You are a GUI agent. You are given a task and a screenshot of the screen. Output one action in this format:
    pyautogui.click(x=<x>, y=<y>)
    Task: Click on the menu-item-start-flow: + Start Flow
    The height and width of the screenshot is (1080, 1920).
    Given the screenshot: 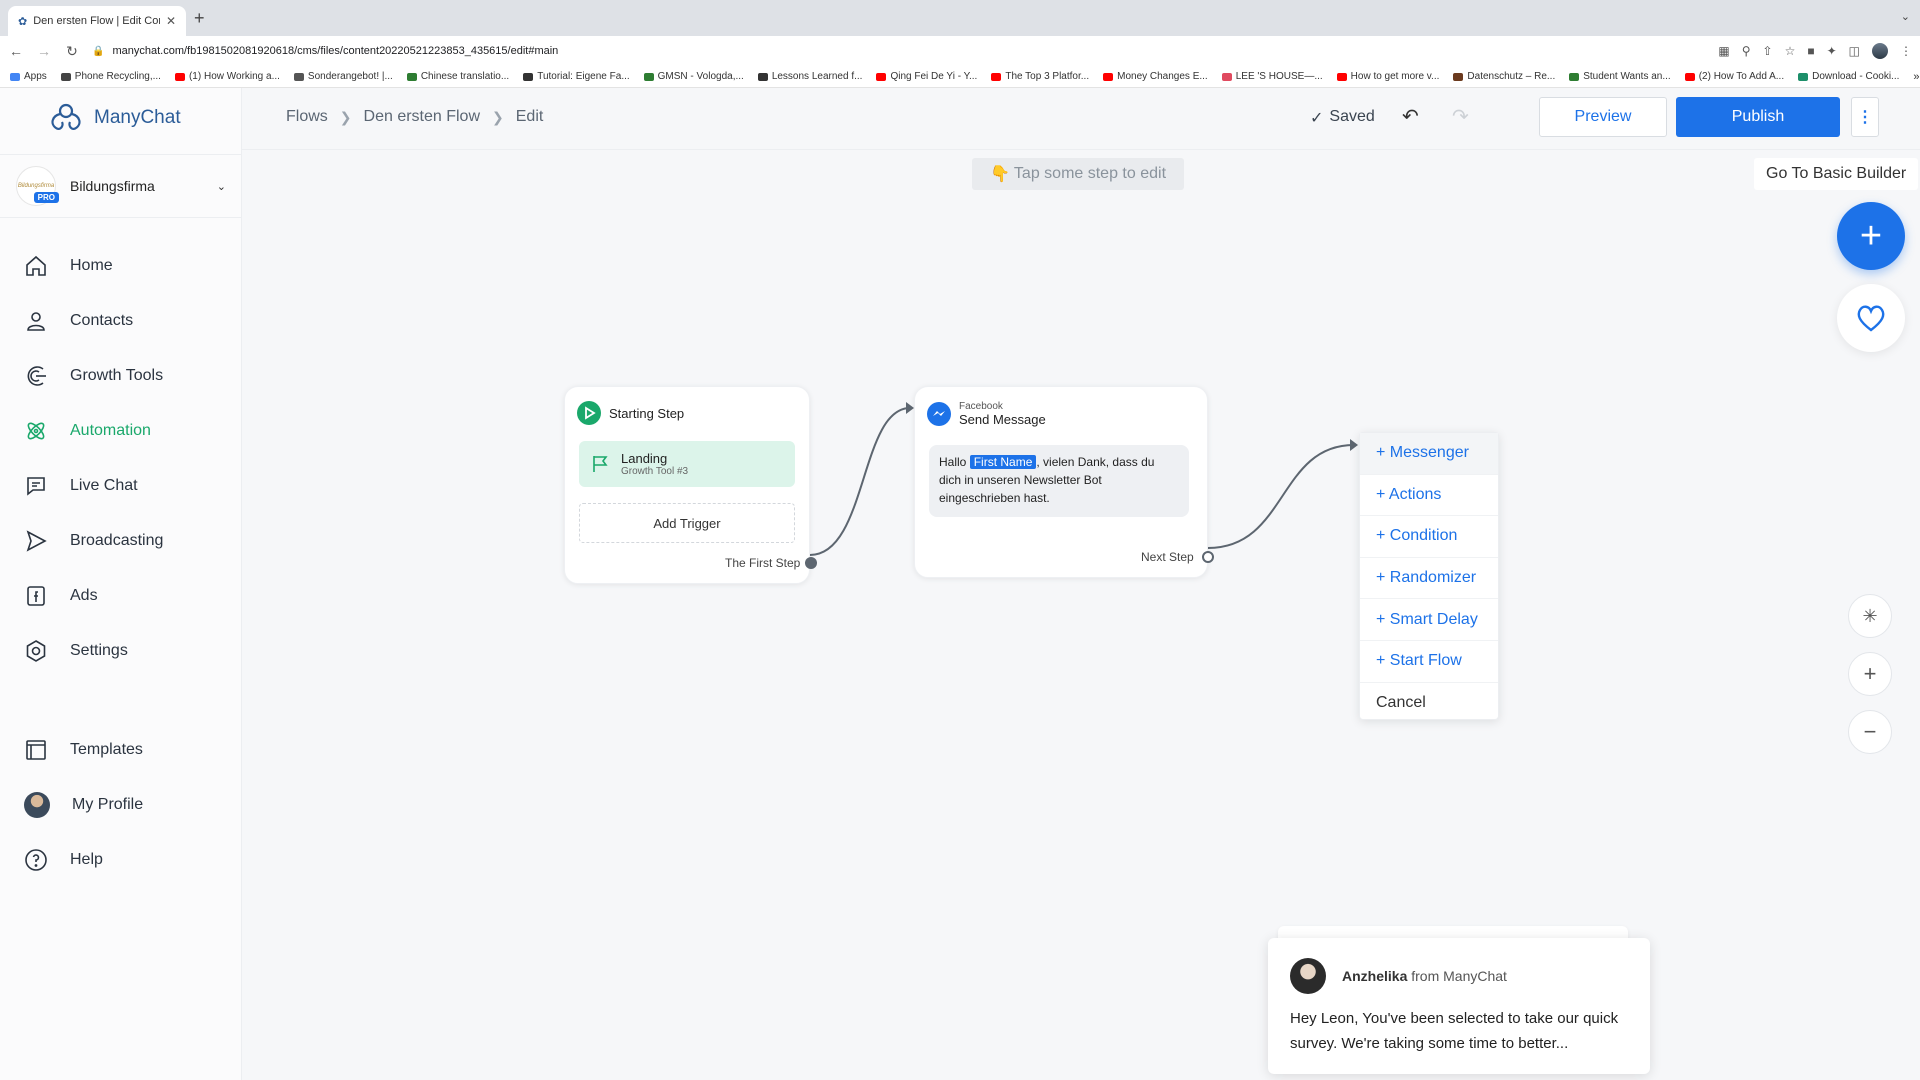 What is the action you would take?
    pyautogui.click(x=1429, y=662)
    